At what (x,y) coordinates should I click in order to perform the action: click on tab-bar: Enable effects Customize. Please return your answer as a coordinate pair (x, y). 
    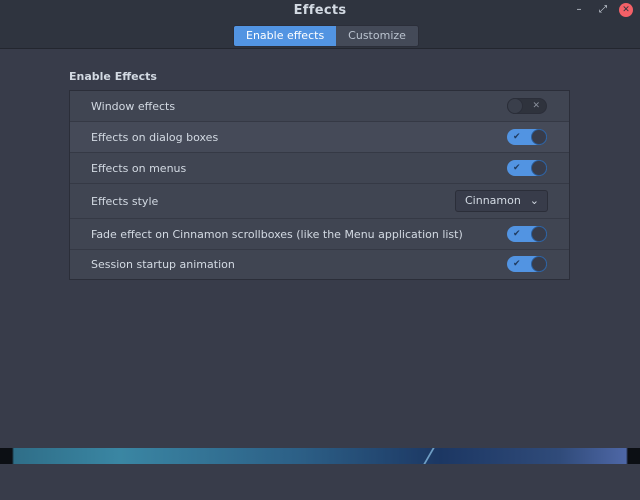
    Looking at the image, I should click on (326, 36).